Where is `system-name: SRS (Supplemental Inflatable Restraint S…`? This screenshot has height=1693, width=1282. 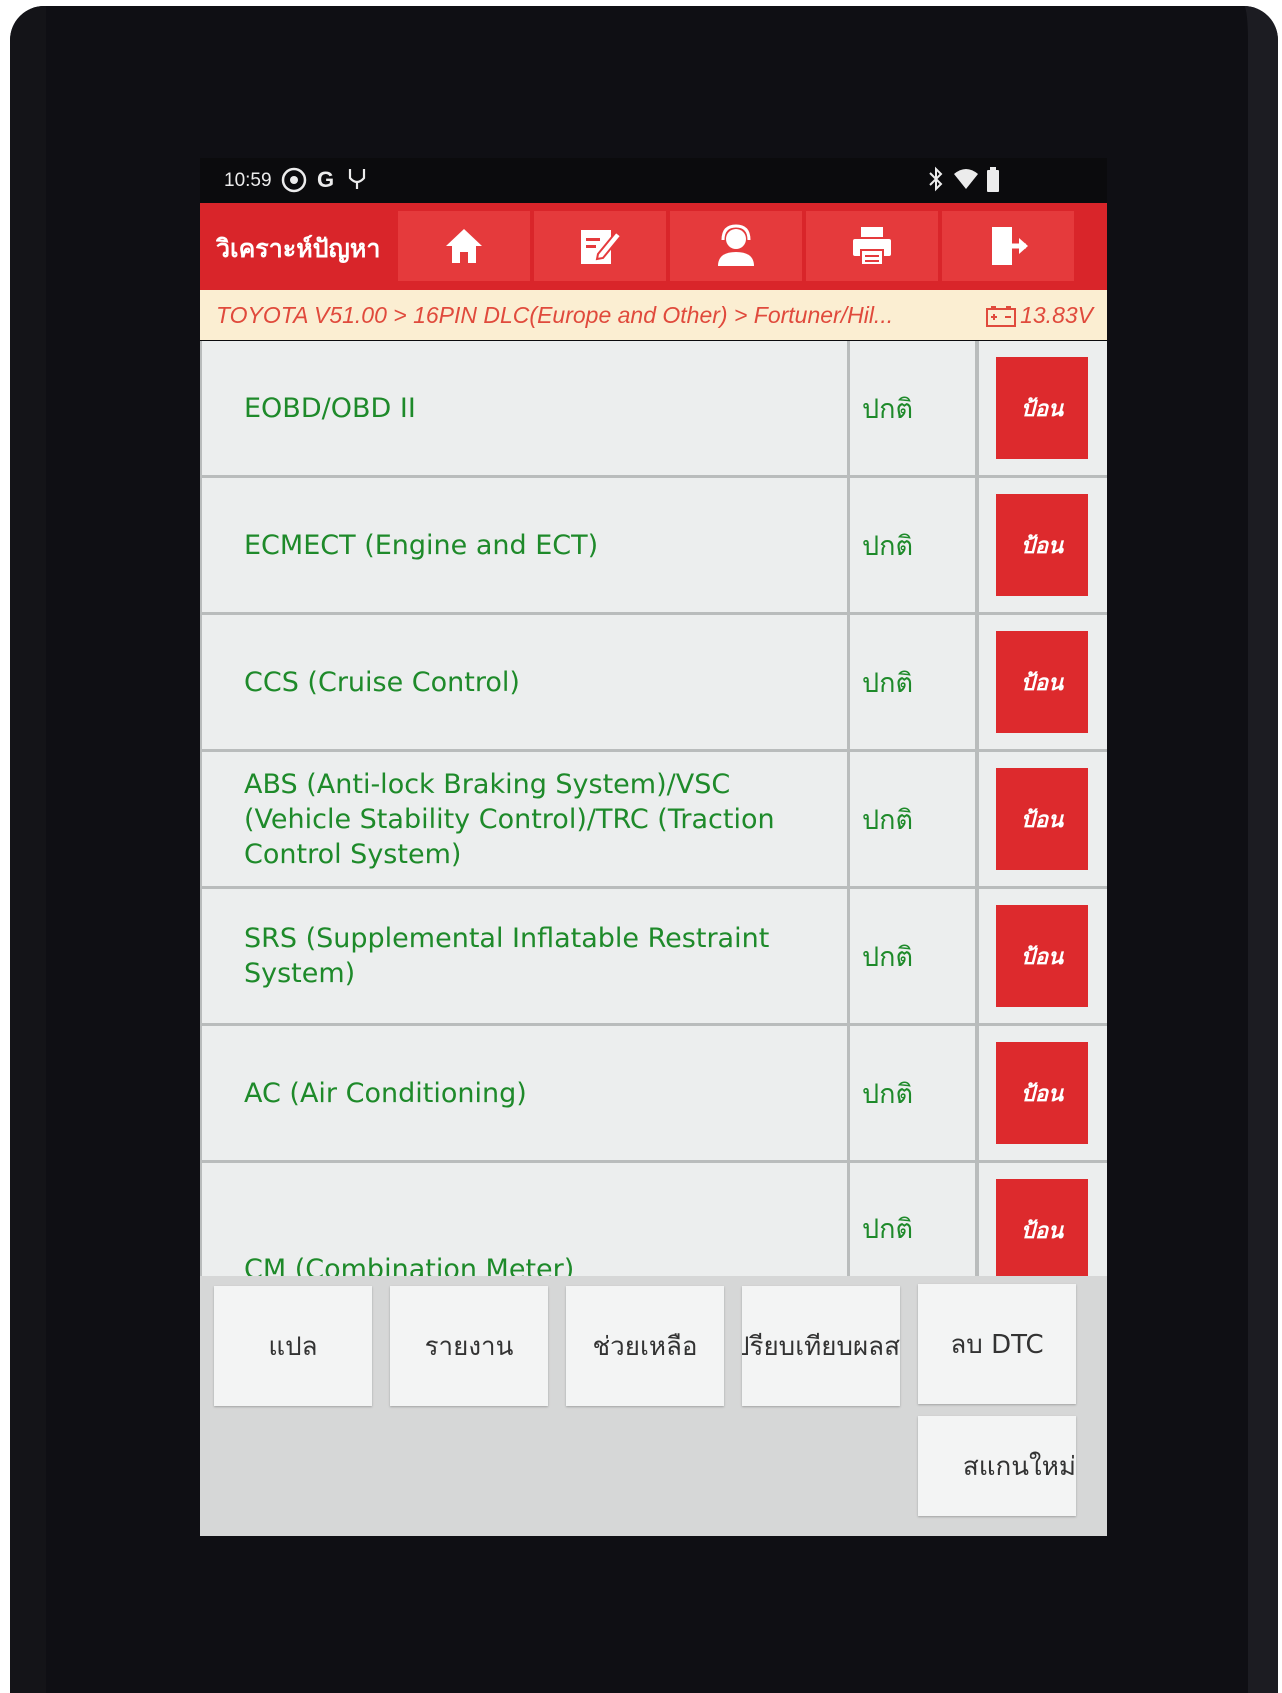
system-name: SRS (Supplemental Inflatable Restraint S… is located at coordinates (524, 956).